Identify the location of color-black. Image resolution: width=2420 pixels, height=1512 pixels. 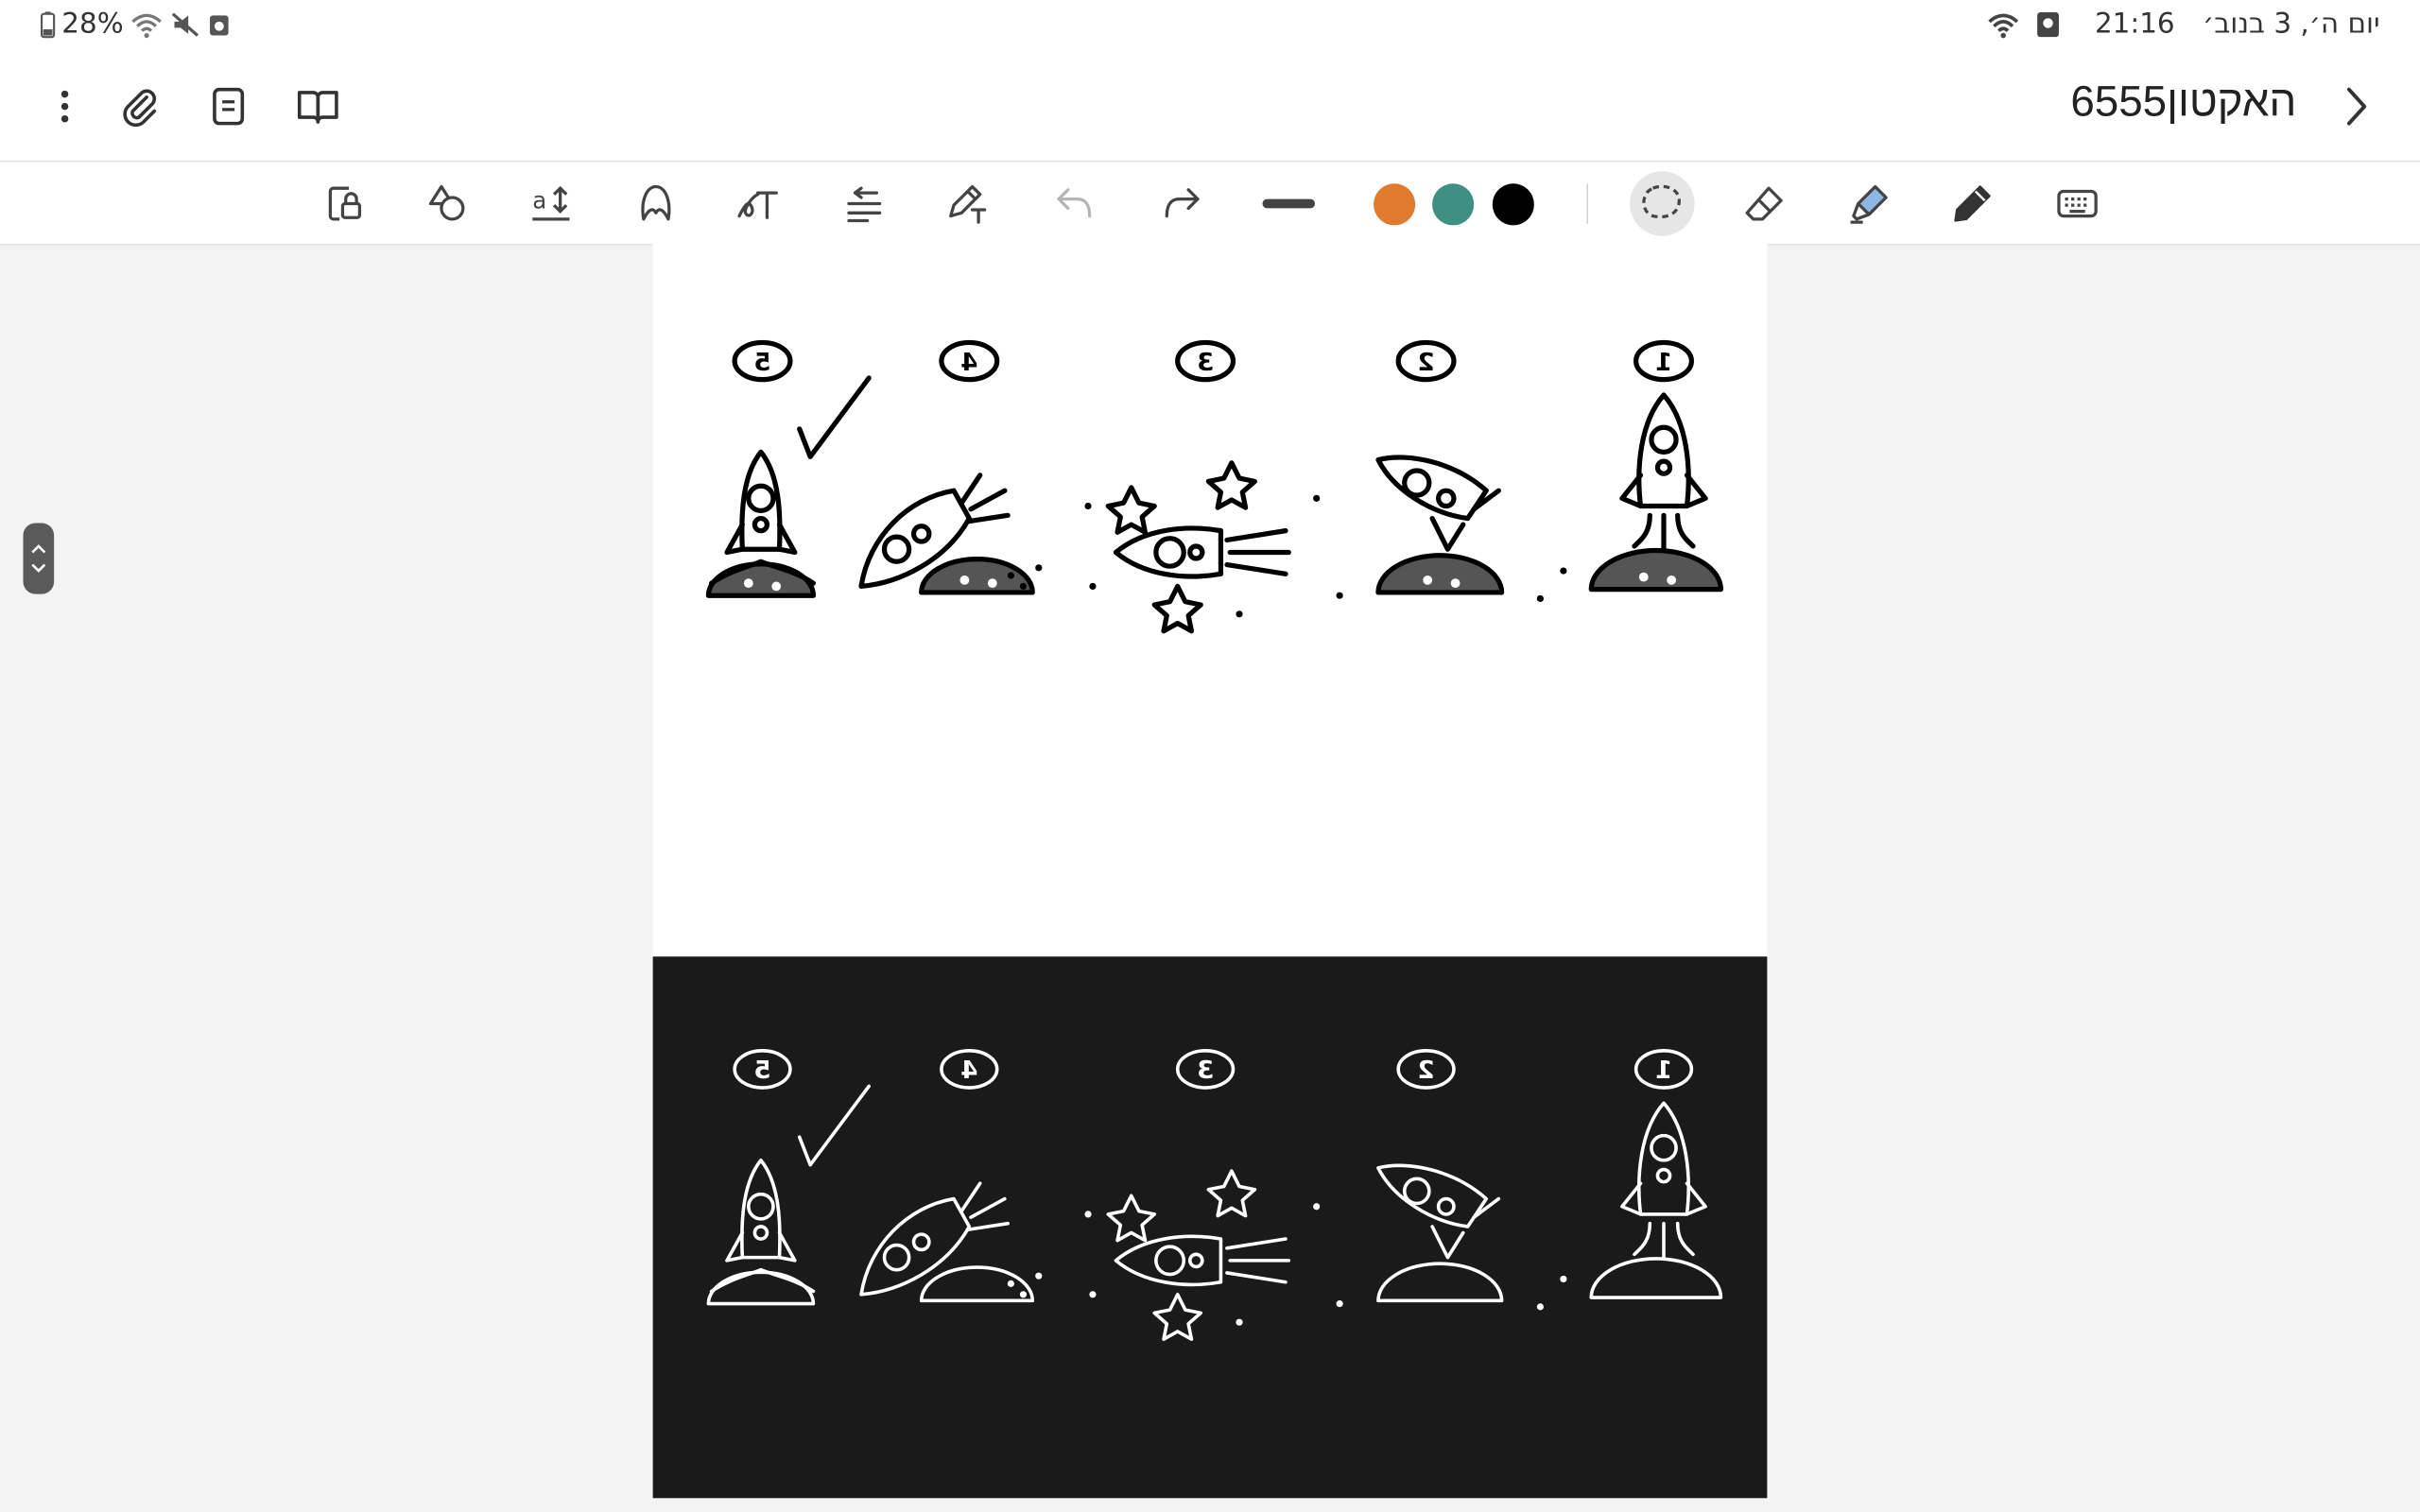
(1513, 204).